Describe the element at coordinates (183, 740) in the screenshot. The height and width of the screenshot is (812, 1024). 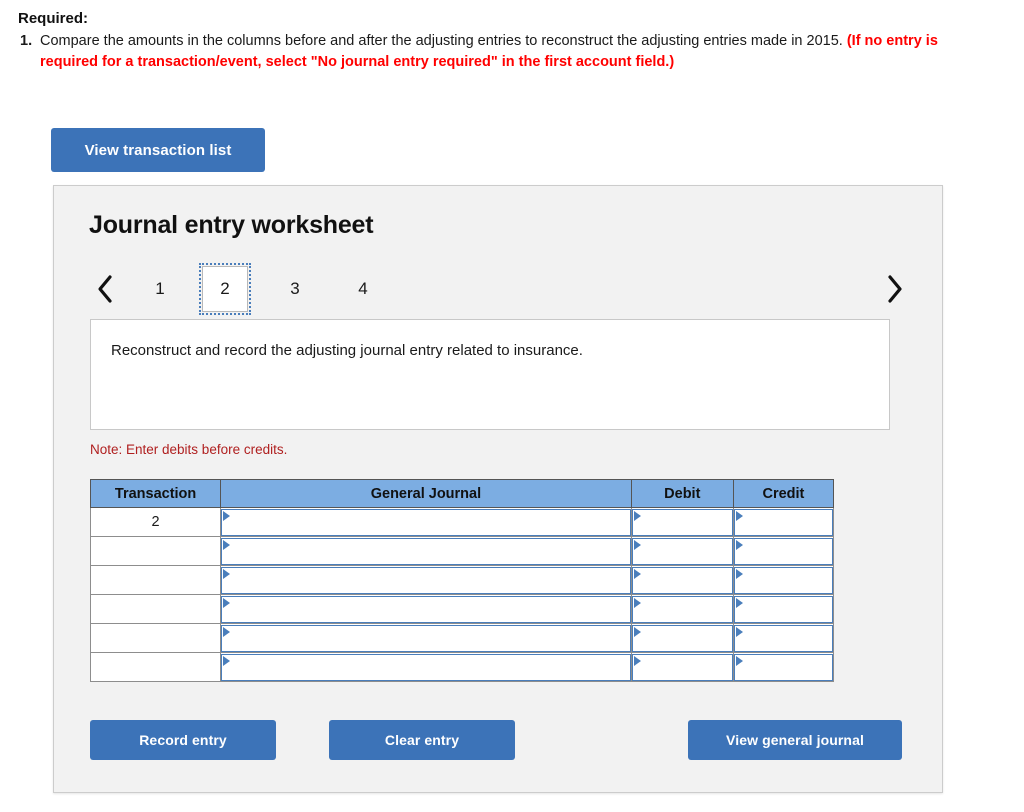
I see `record-entry-button: Record entry` at that location.